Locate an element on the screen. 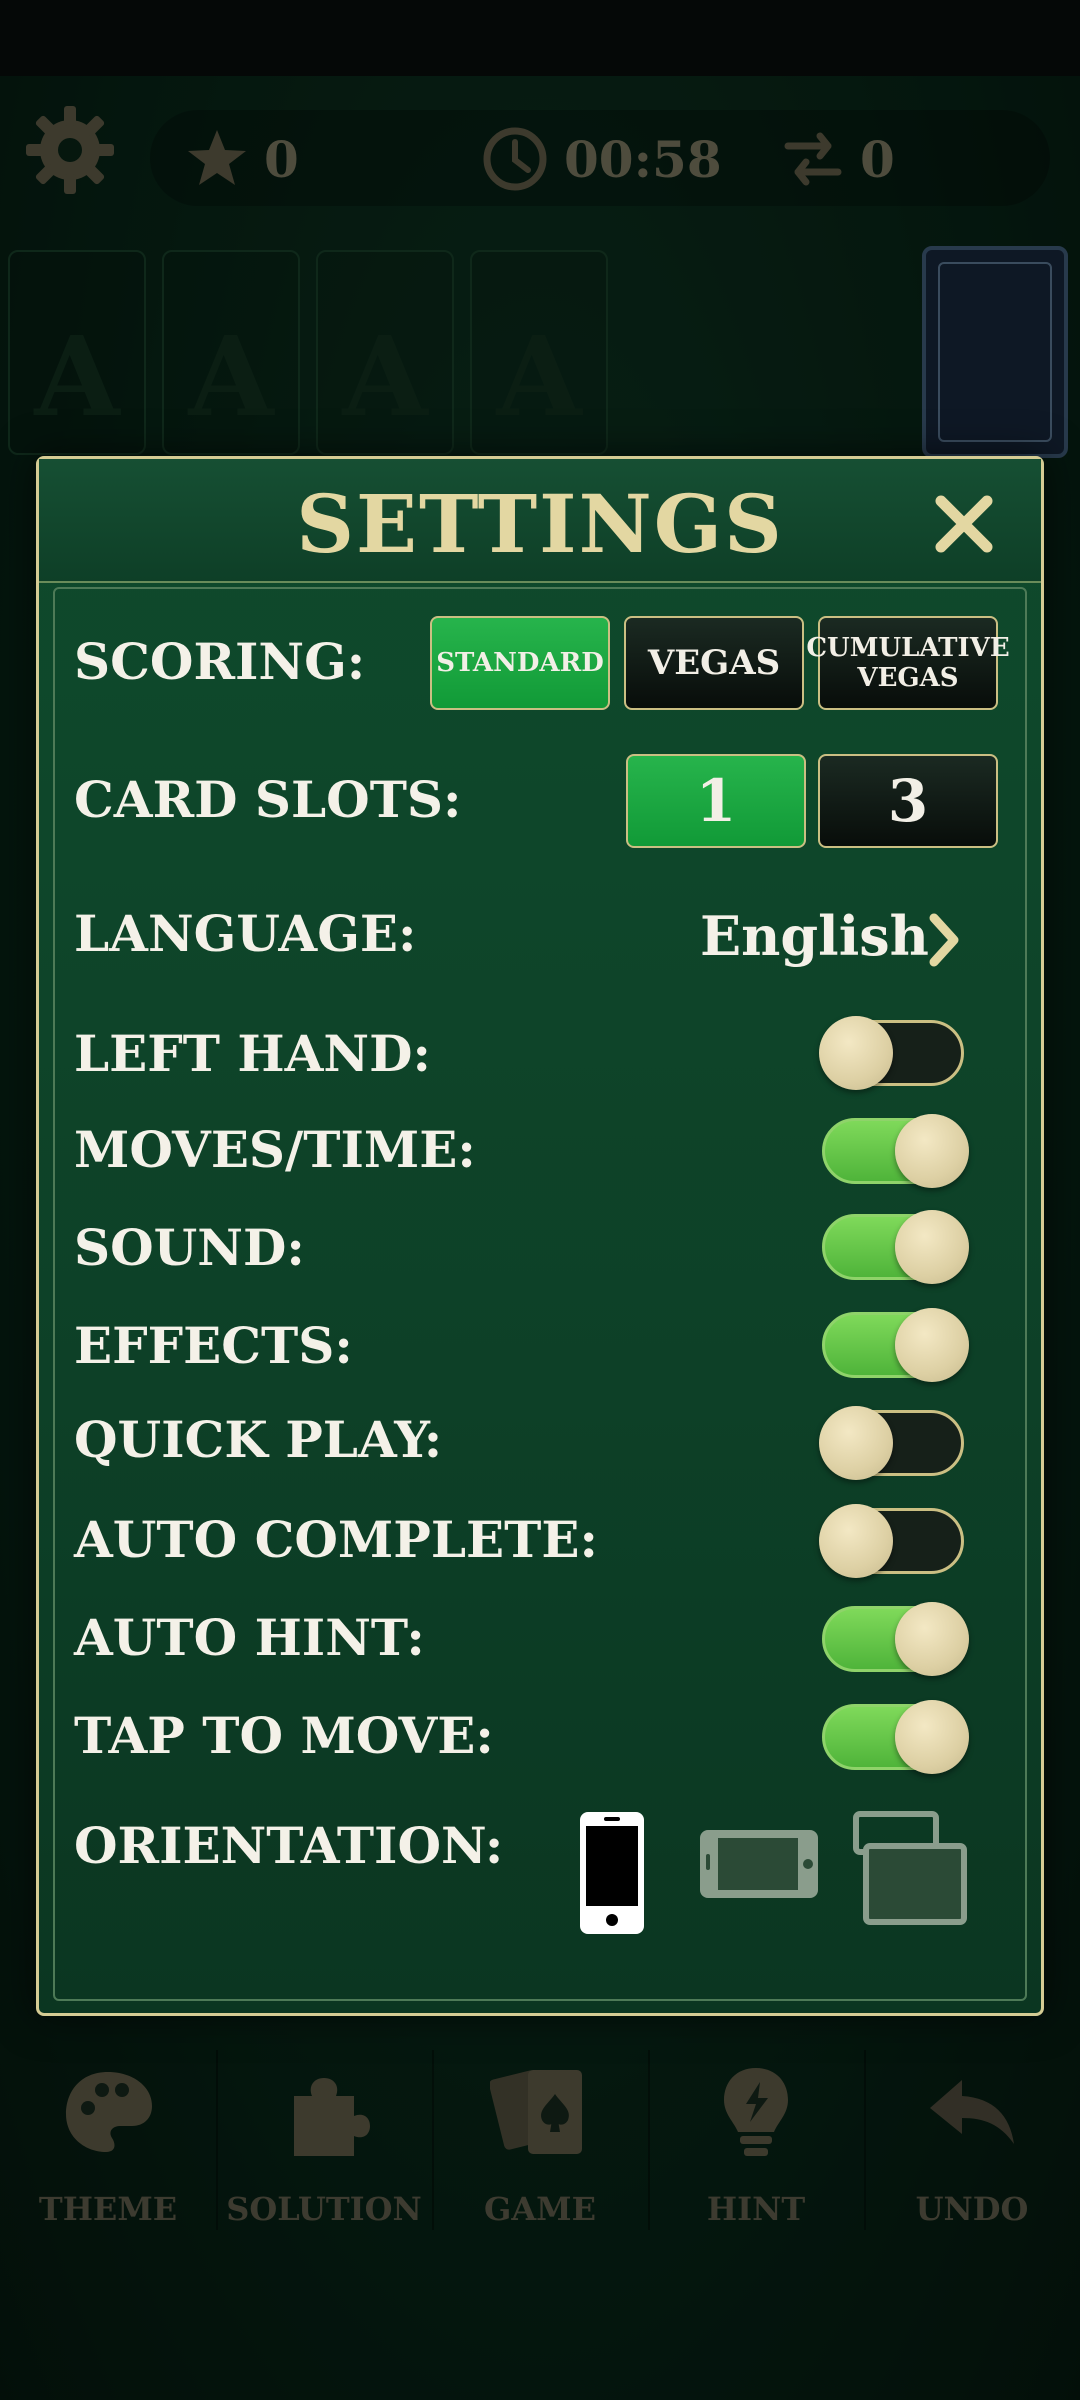  orientation-label: ORIENTATION: is located at coordinates (289, 1845).